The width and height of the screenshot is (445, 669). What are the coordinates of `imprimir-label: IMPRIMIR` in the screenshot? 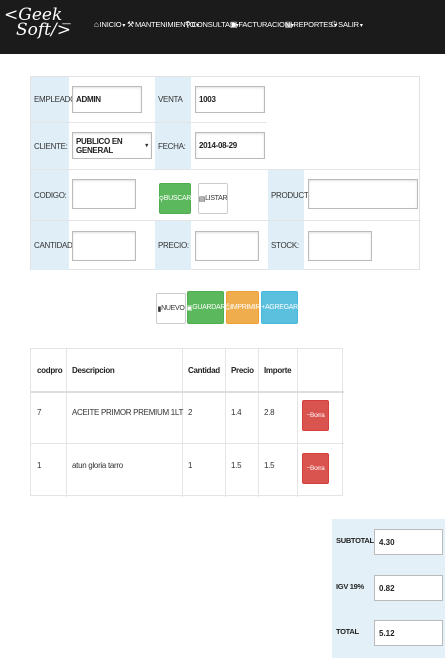 It's located at (245, 307).